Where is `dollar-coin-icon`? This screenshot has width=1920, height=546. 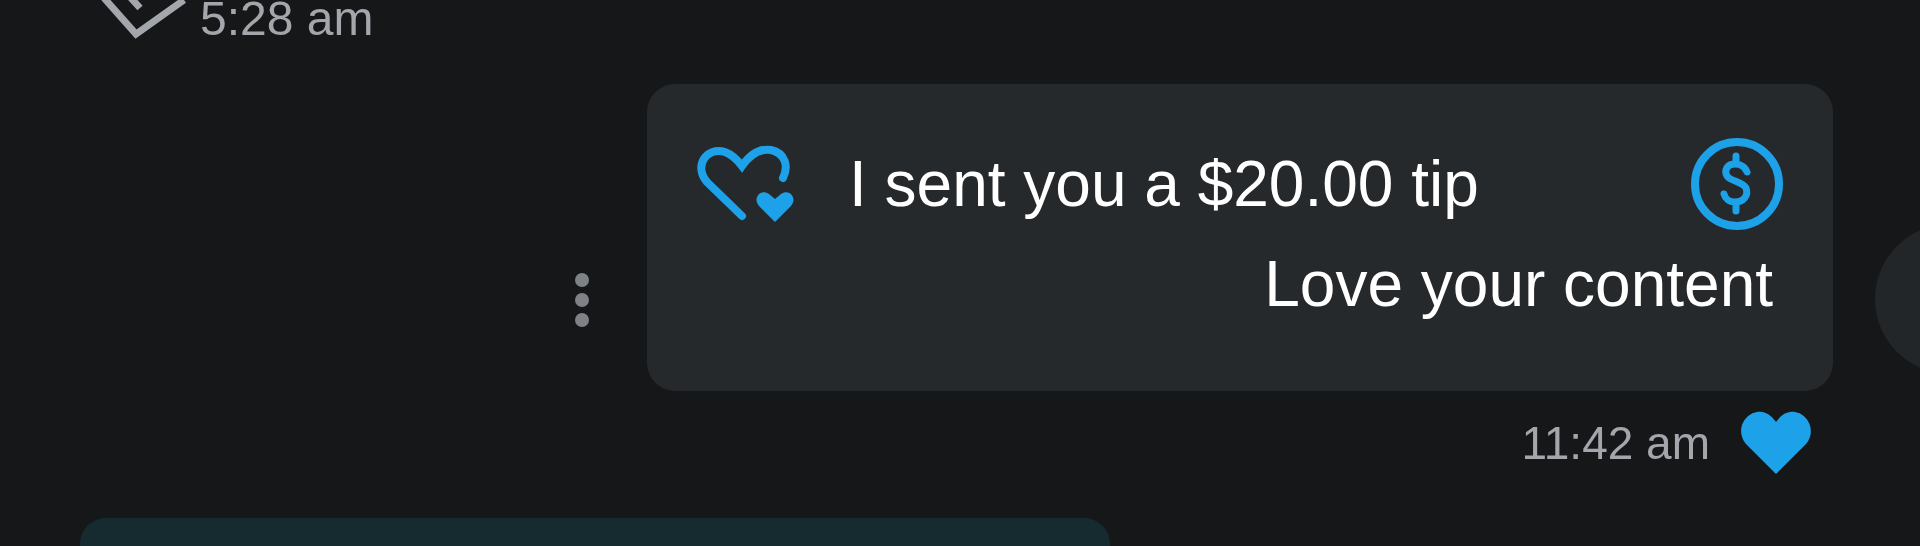 dollar-coin-icon is located at coordinates (1737, 184).